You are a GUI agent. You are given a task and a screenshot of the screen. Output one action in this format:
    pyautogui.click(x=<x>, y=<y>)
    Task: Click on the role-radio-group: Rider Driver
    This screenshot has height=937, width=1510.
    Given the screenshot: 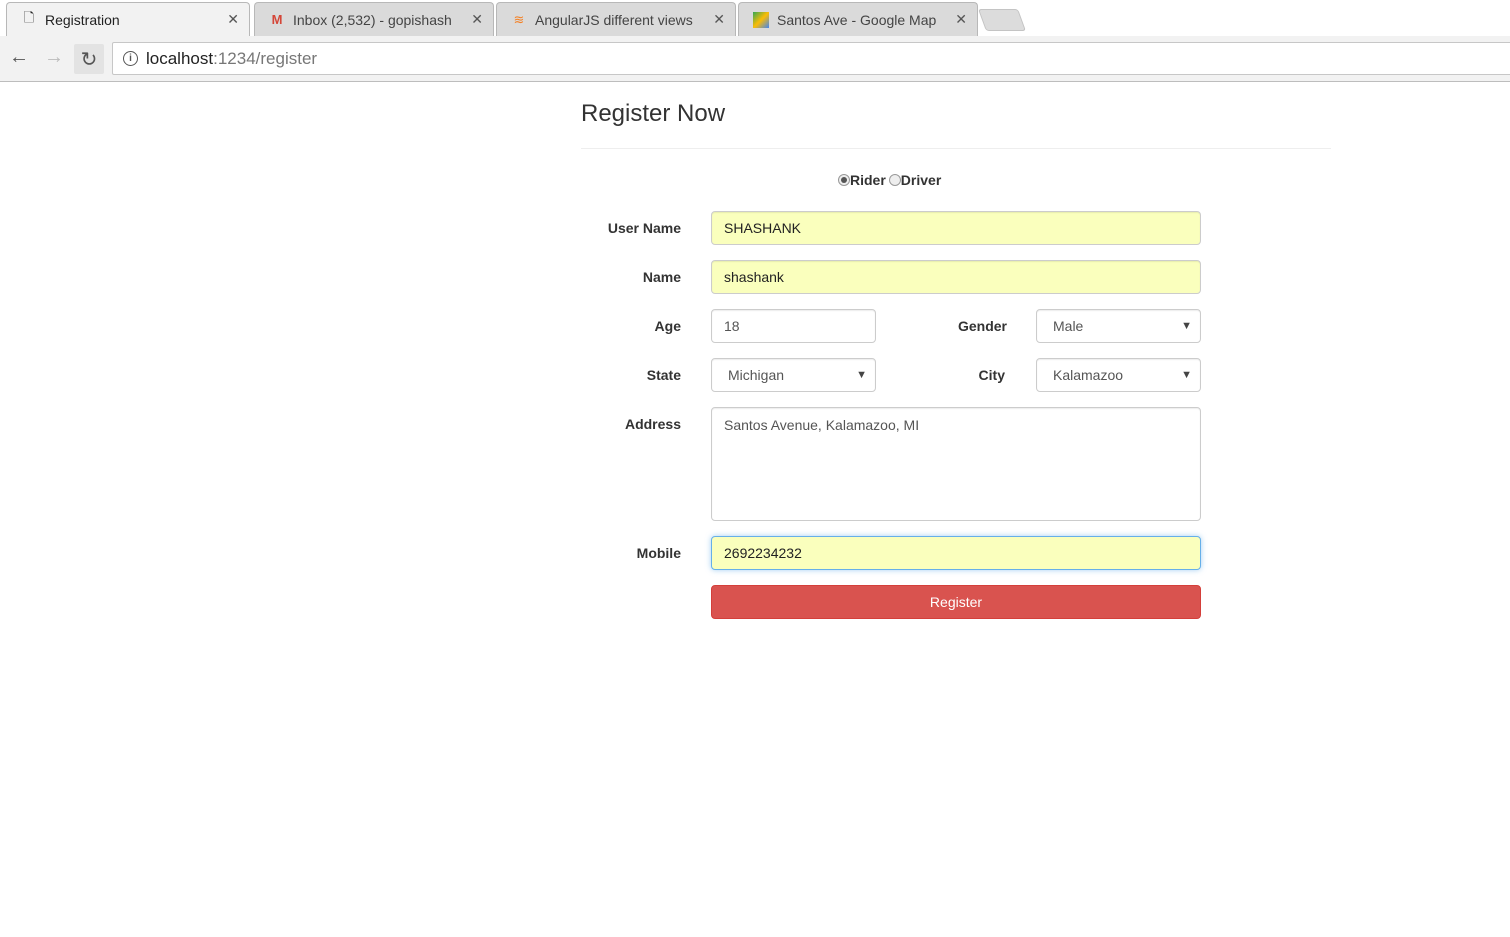 What is the action you would take?
    pyautogui.click(x=889, y=180)
    